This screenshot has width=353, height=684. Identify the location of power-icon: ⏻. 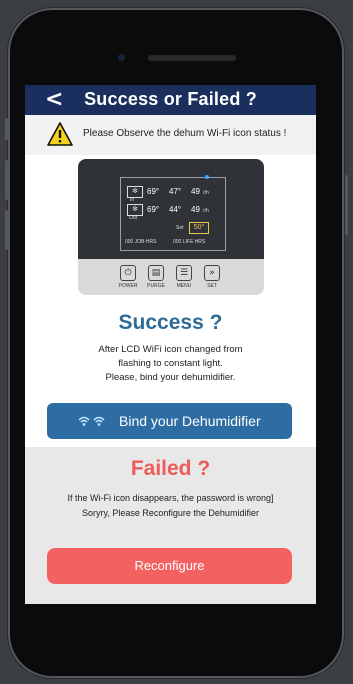
(128, 273).